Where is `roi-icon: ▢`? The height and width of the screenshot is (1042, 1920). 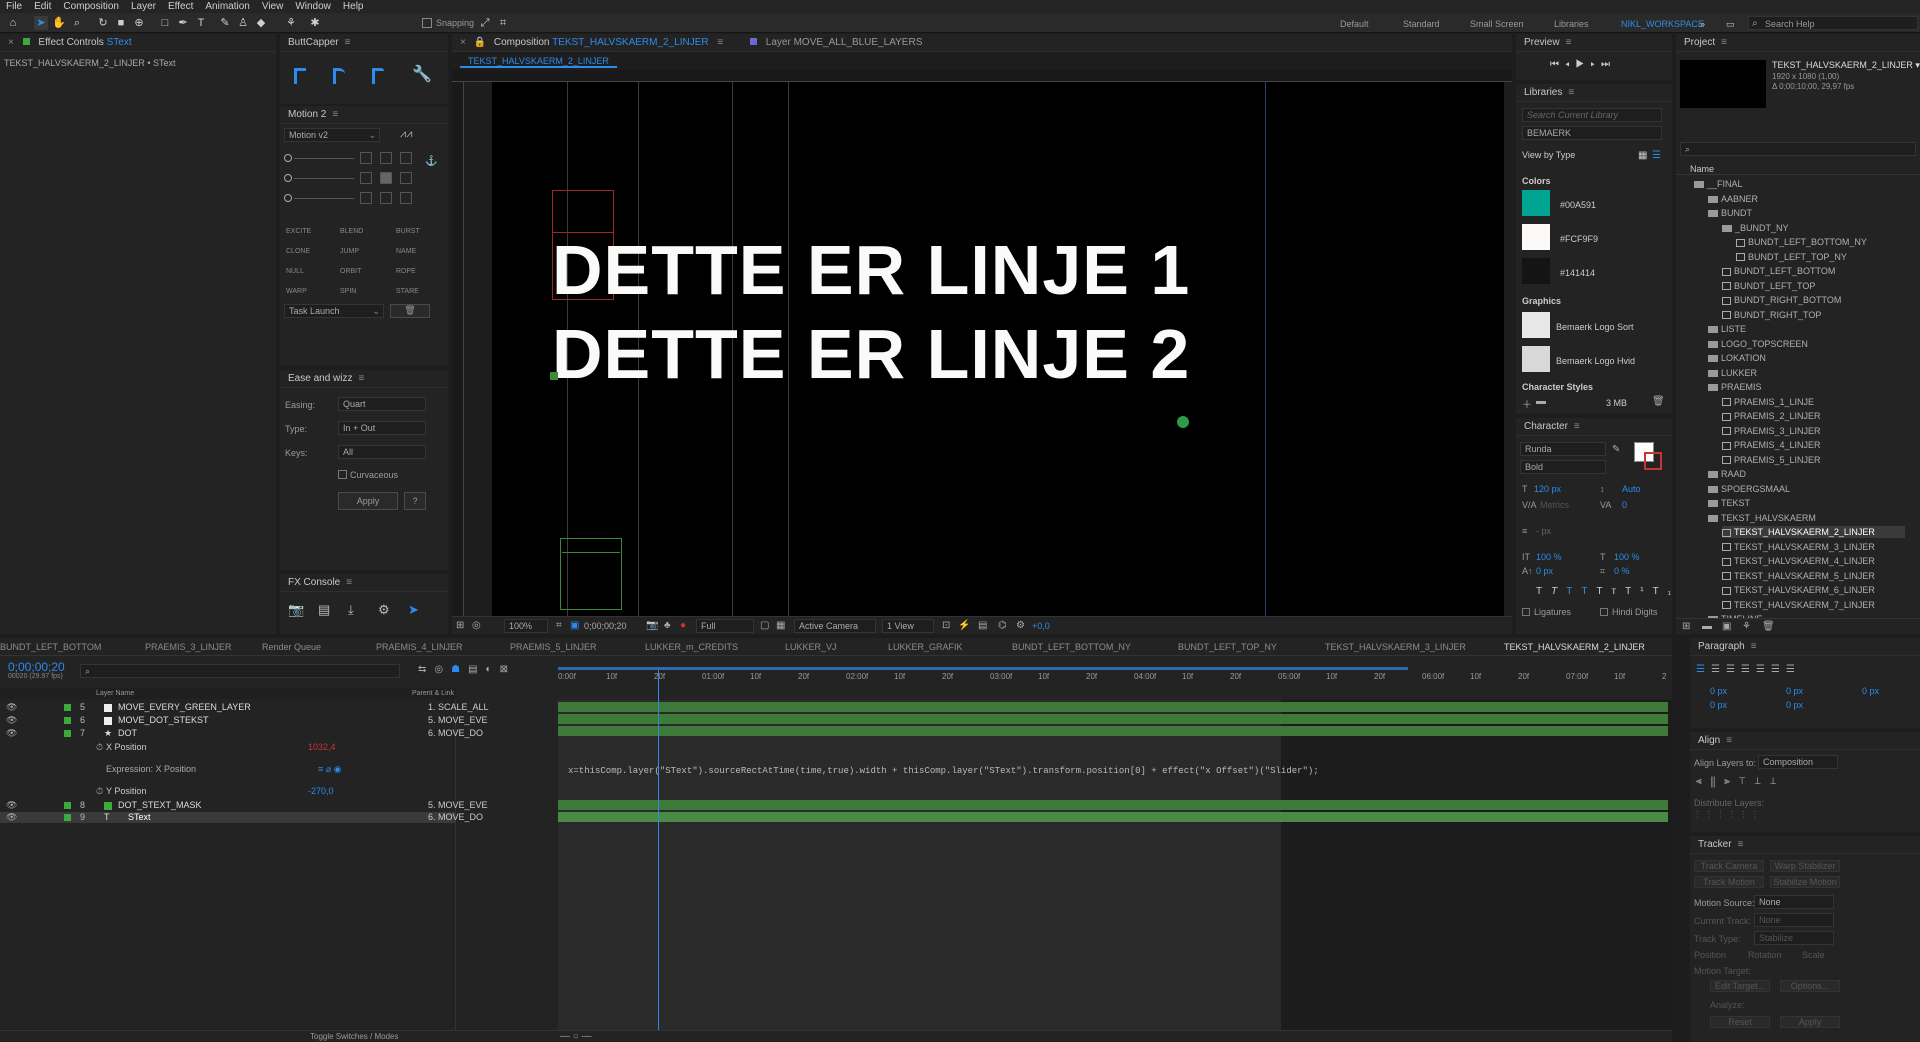
roi-icon: ▢ is located at coordinates (764, 625).